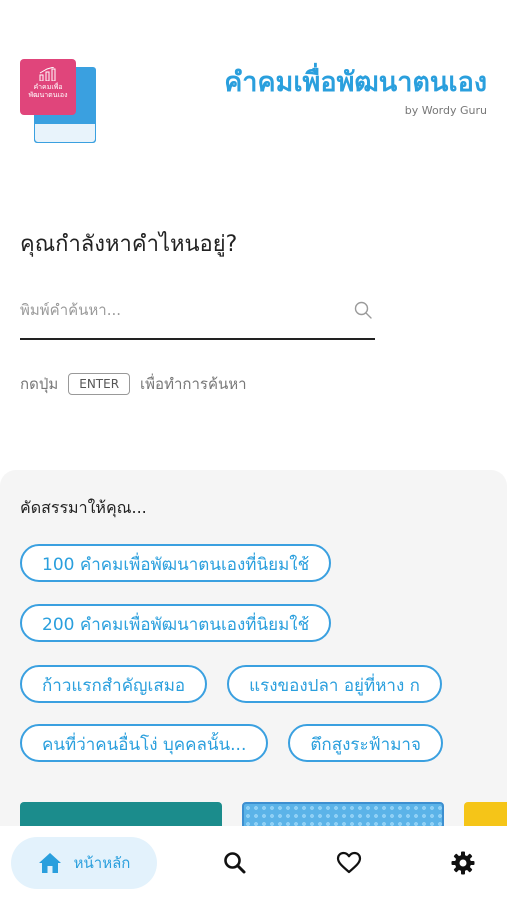  Describe the element at coordinates (180, 310) in the screenshot. I see `search-input` at that location.